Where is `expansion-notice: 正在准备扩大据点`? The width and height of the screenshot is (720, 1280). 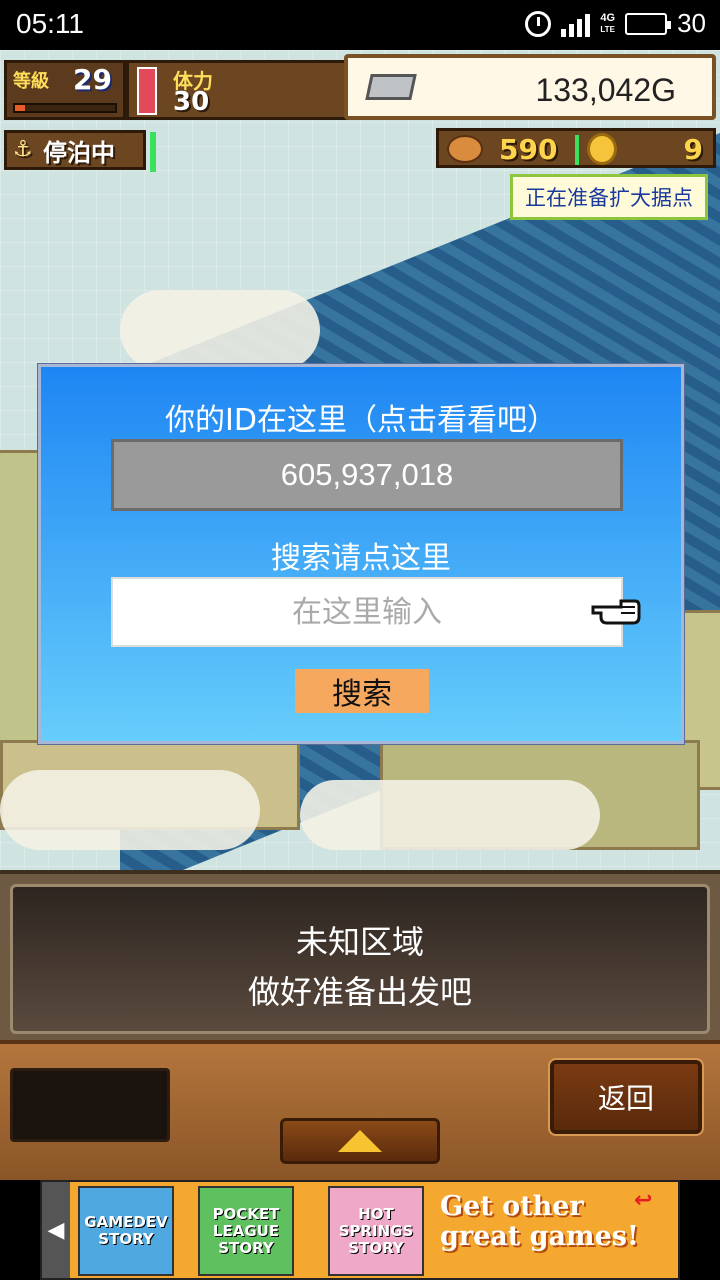
expansion-notice: 正在准备扩大据点 is located at coordinates (609, 197).